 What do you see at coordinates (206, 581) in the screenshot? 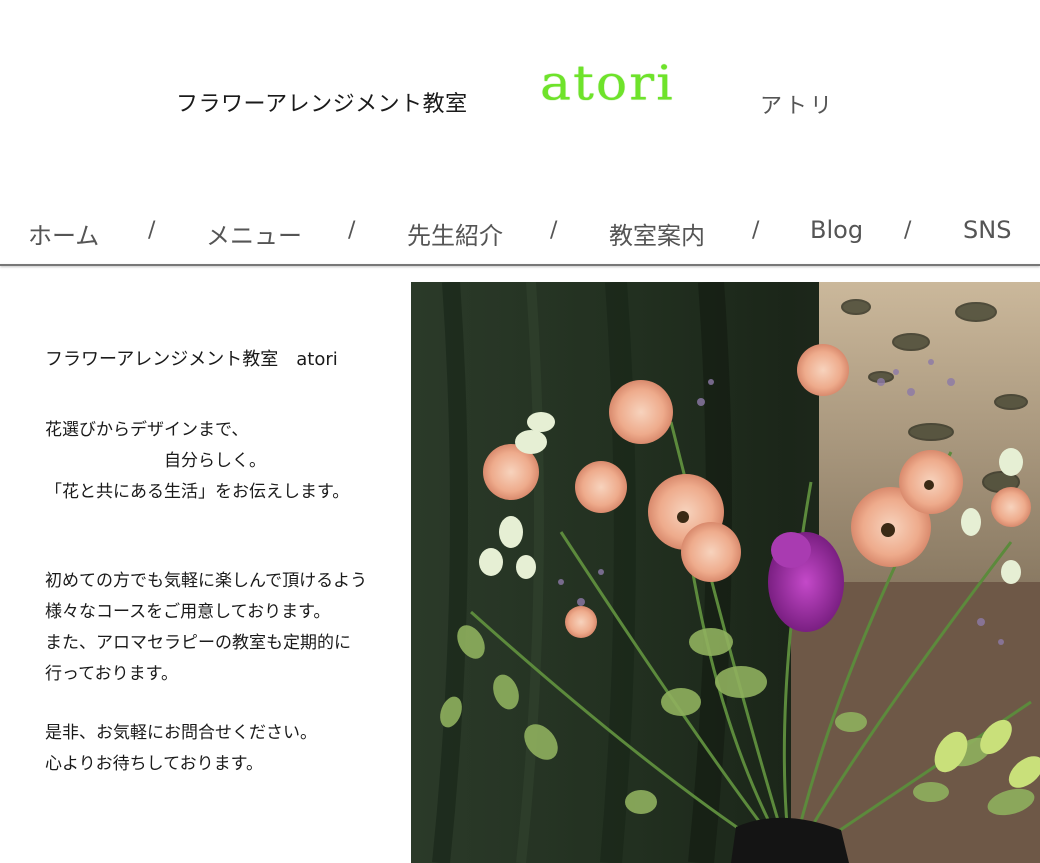
I see `intro-line: 初めての方でも気軽に楽しんで頂けるよう` at bounding box center [206, 581].